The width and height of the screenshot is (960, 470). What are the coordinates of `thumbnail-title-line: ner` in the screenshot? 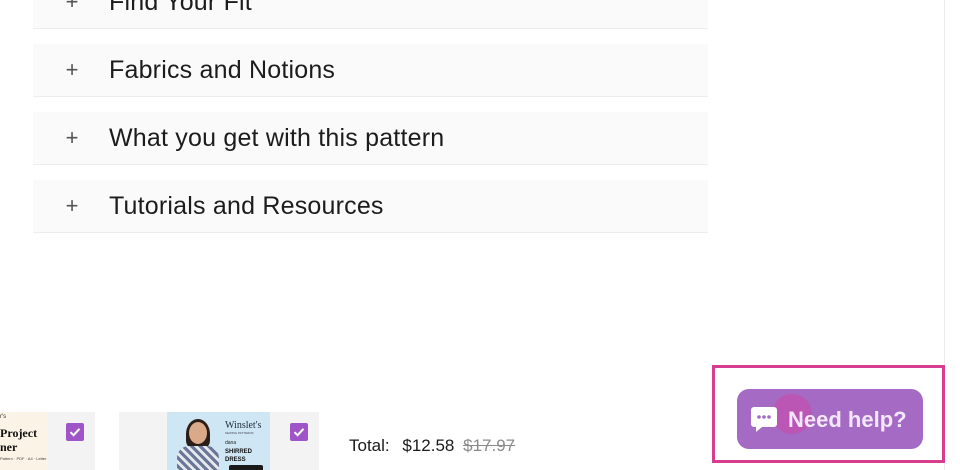 It's located at (9, 447).